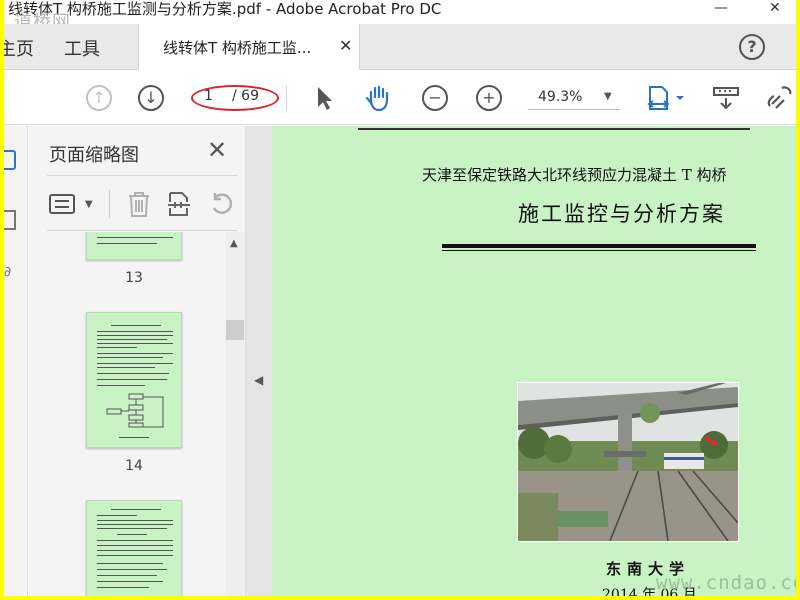  Describe the element at coordinates (435, 98) in the screenshot. I see `zoom-out-icon: −` at that location.